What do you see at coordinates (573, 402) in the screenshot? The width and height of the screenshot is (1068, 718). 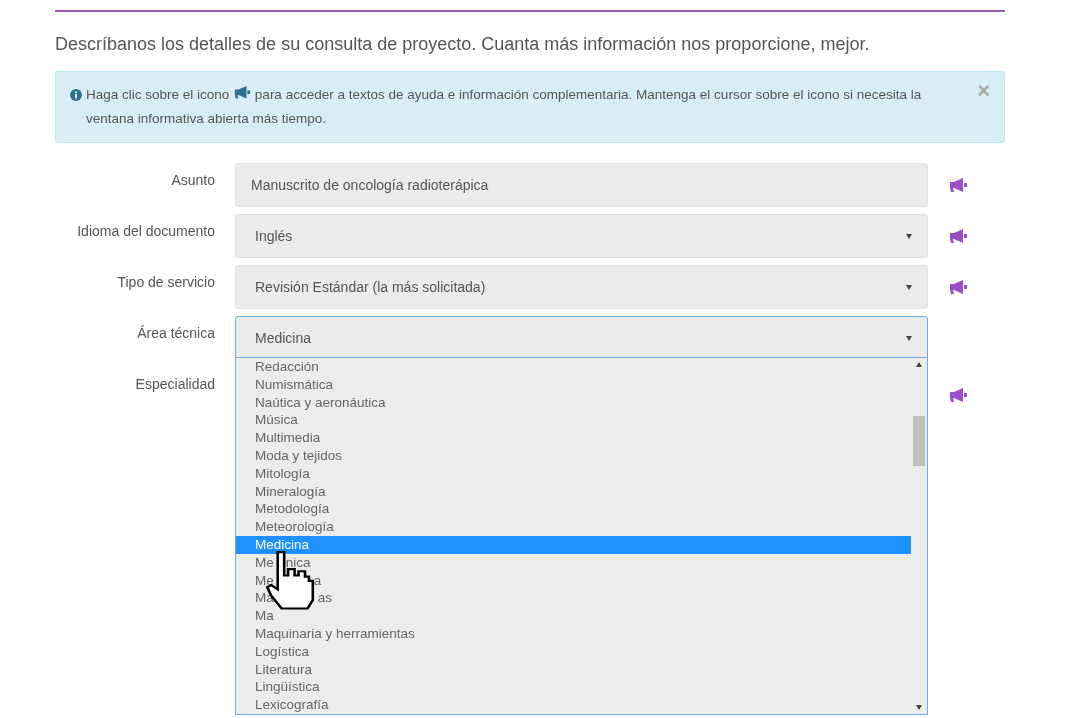 I see `dropdown-option: Naútica y aeronáutica` at bounding box center [573, 402].